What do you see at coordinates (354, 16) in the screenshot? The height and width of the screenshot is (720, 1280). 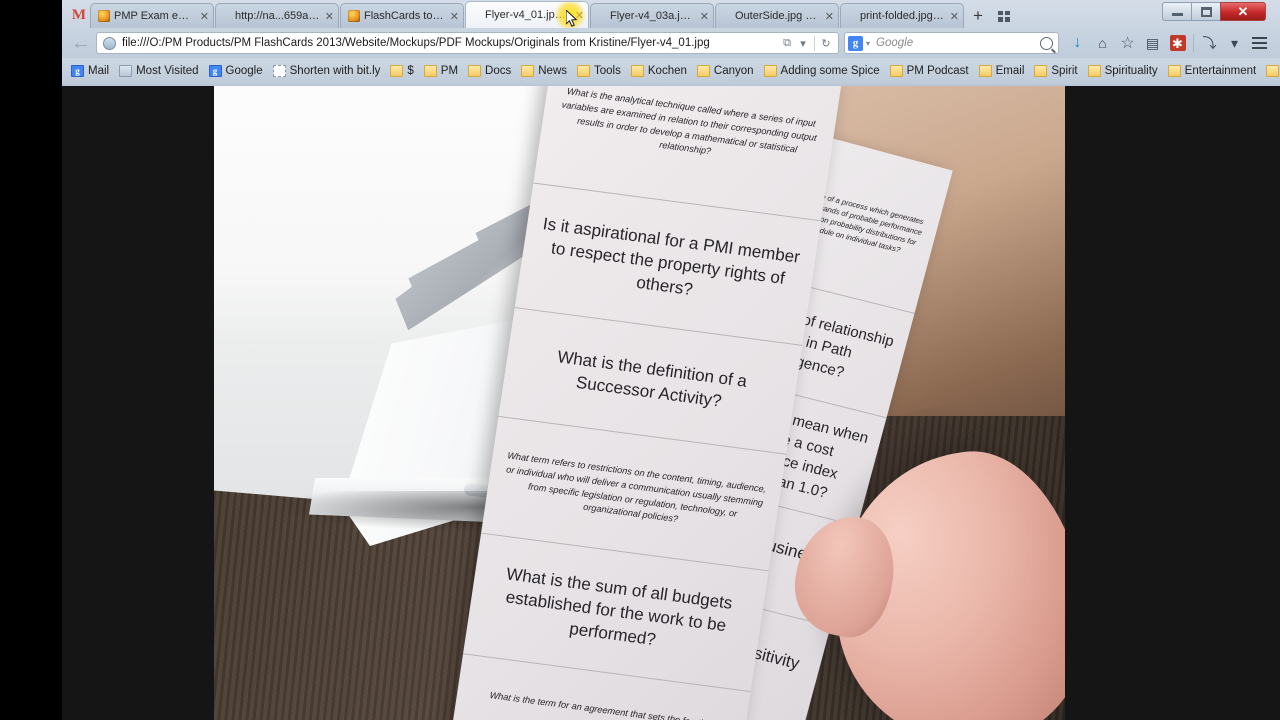 I see `firefox-favicon-icon` at bounding box center [354, 16].